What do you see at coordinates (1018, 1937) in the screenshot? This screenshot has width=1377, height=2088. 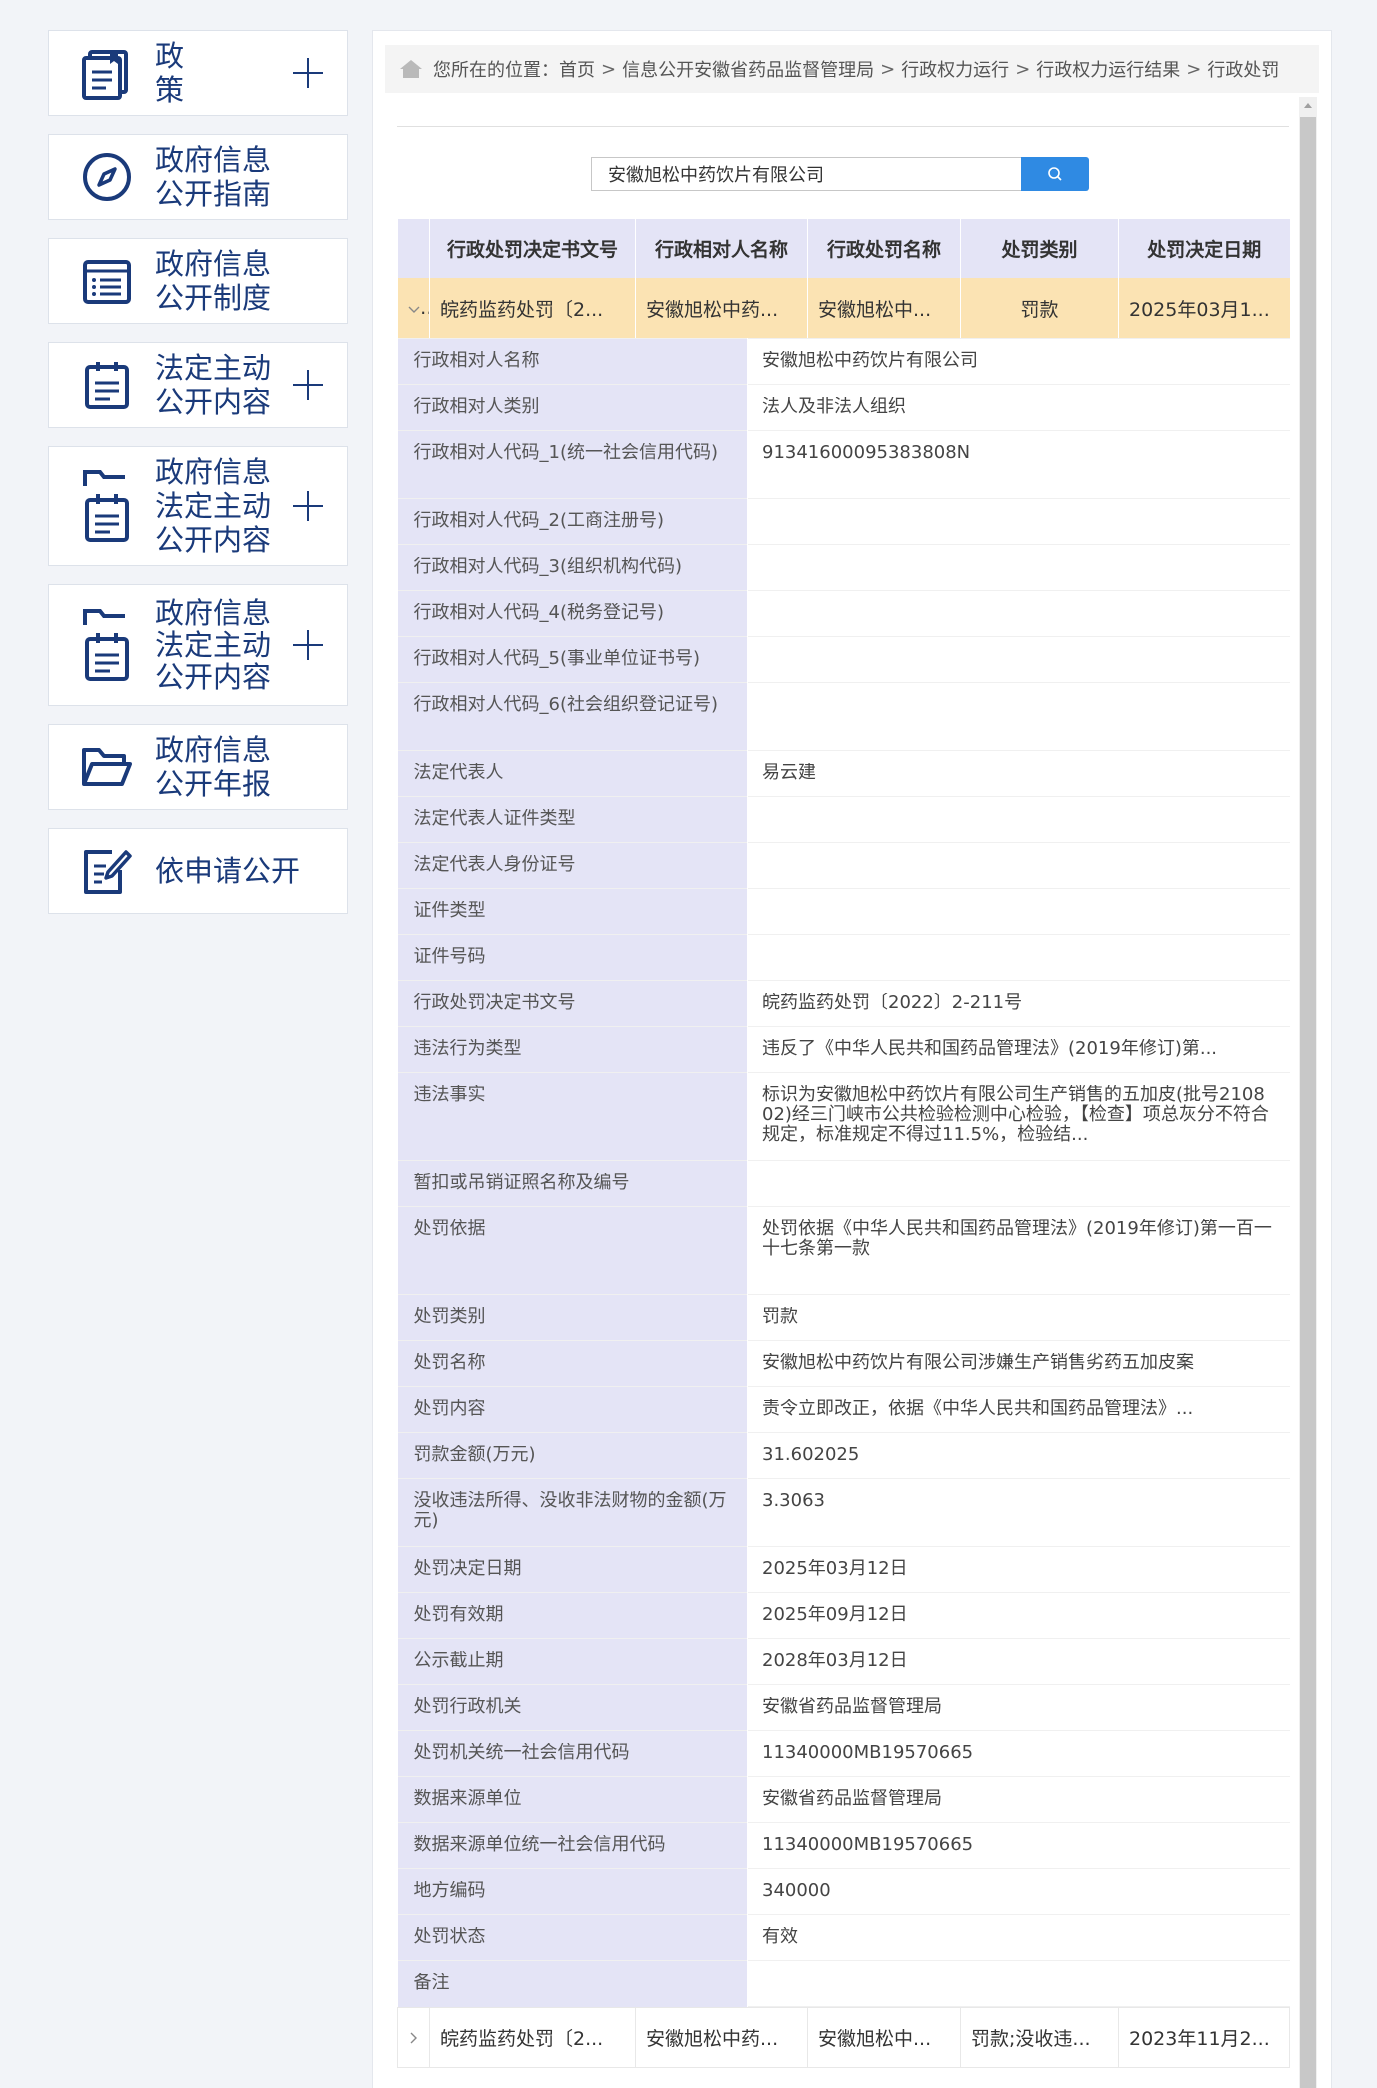 I see `detail-value: 有效` at bounding box center [1018, 1937].